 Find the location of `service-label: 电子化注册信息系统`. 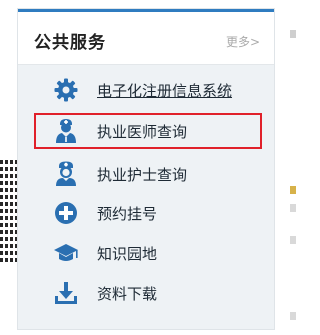

service-label: 电子化注册信息系统 is located at coordinates (165, 90).